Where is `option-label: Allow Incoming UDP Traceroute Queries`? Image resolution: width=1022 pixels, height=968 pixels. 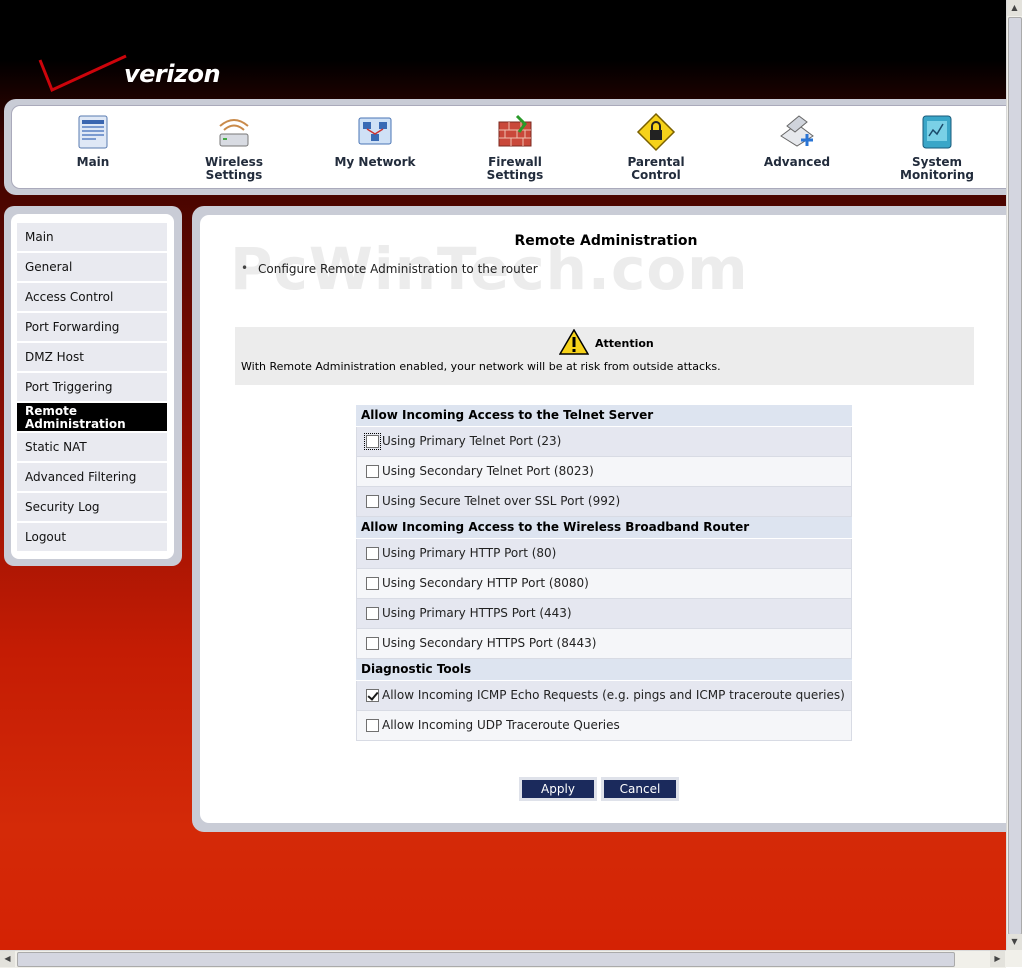
option-label: Allow Incoming UDP Traceroute Queries is located at coordinates (501, 725).